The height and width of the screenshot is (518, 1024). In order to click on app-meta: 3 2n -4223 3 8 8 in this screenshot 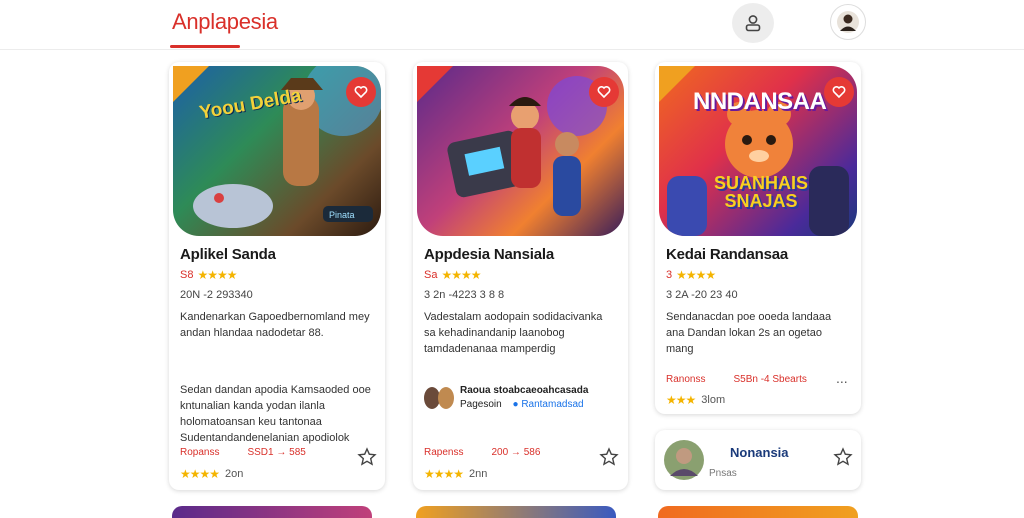, I will do `click(464, 295)`.